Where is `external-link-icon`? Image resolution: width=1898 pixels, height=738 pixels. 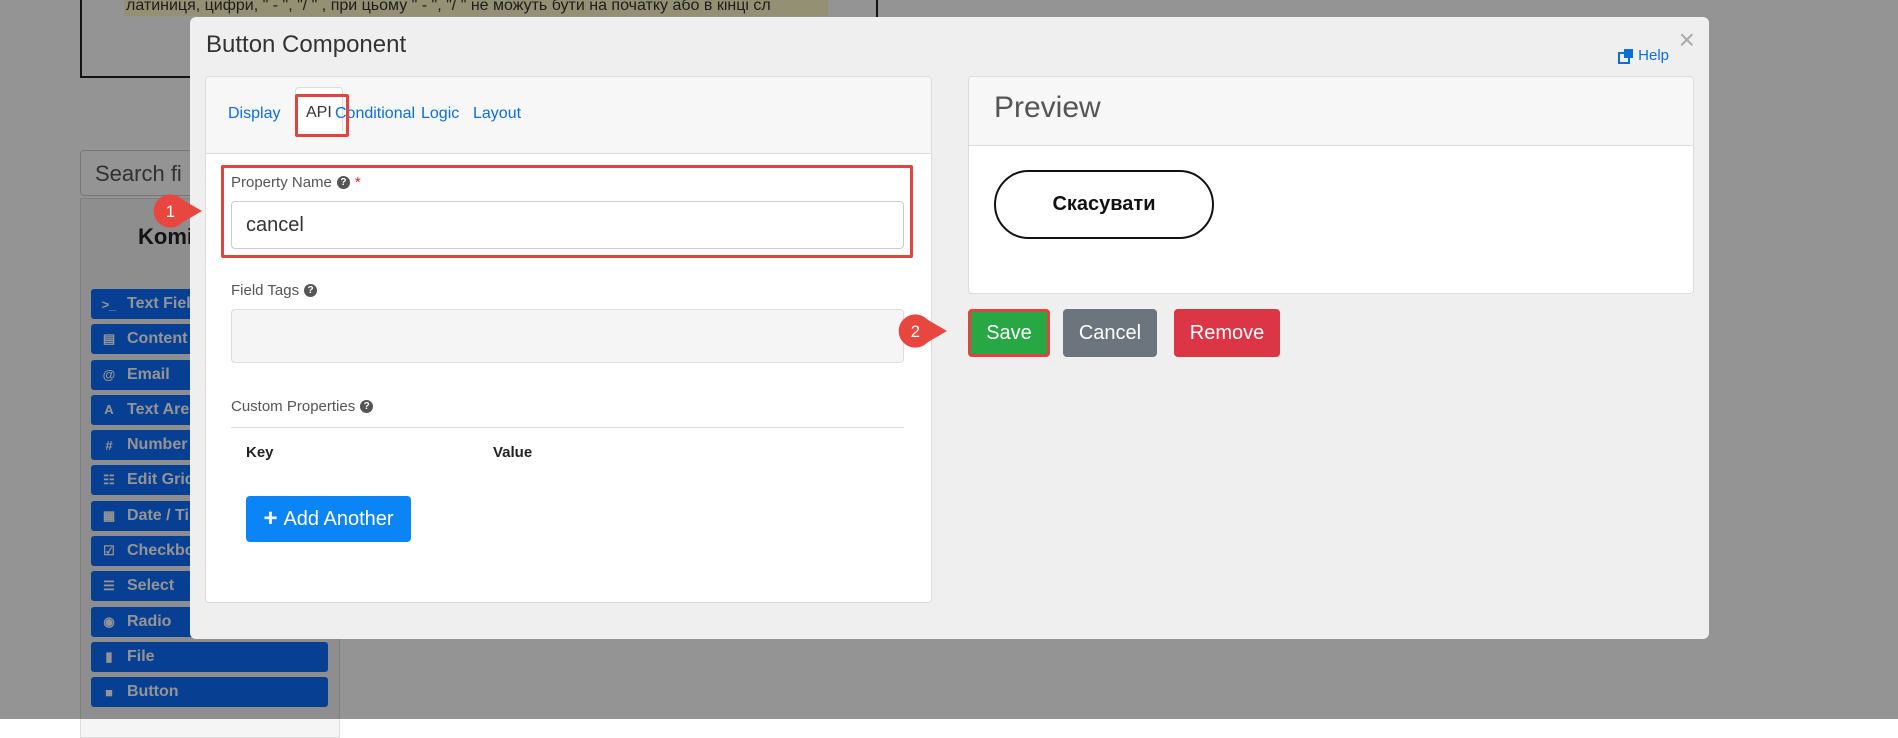 external-link-icon is located at coordinates (1626, 56).